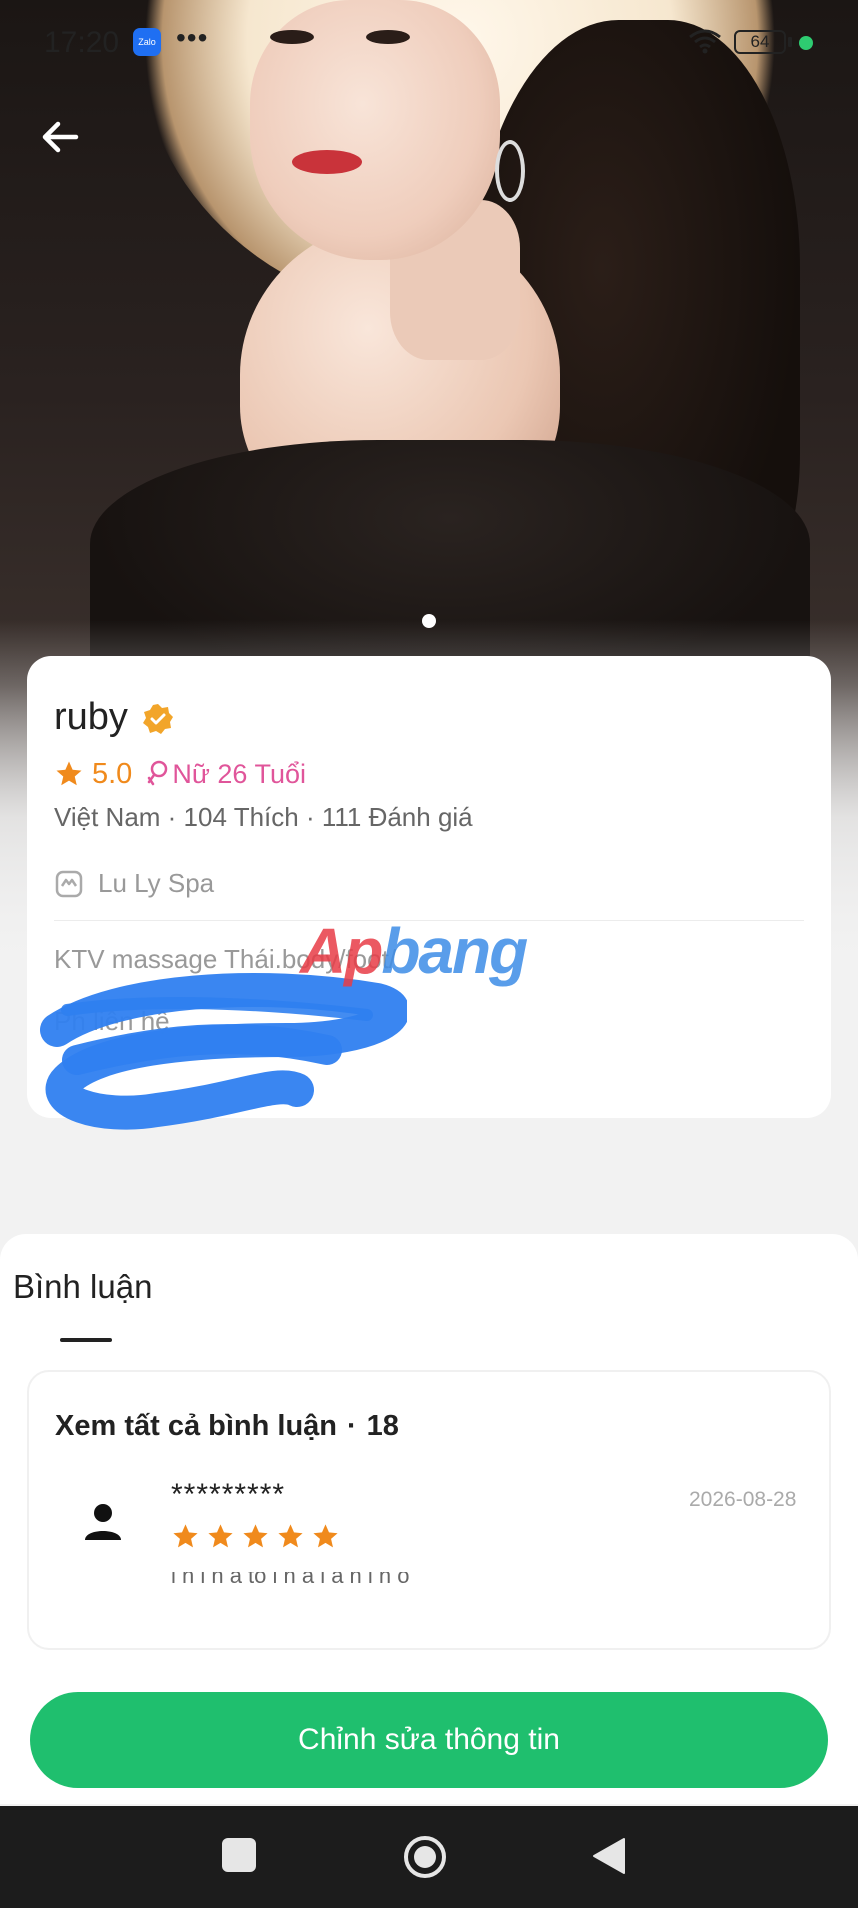  I want to click on edit-info-button: Chỉnh sửa thông tin, so click(429, 1740).